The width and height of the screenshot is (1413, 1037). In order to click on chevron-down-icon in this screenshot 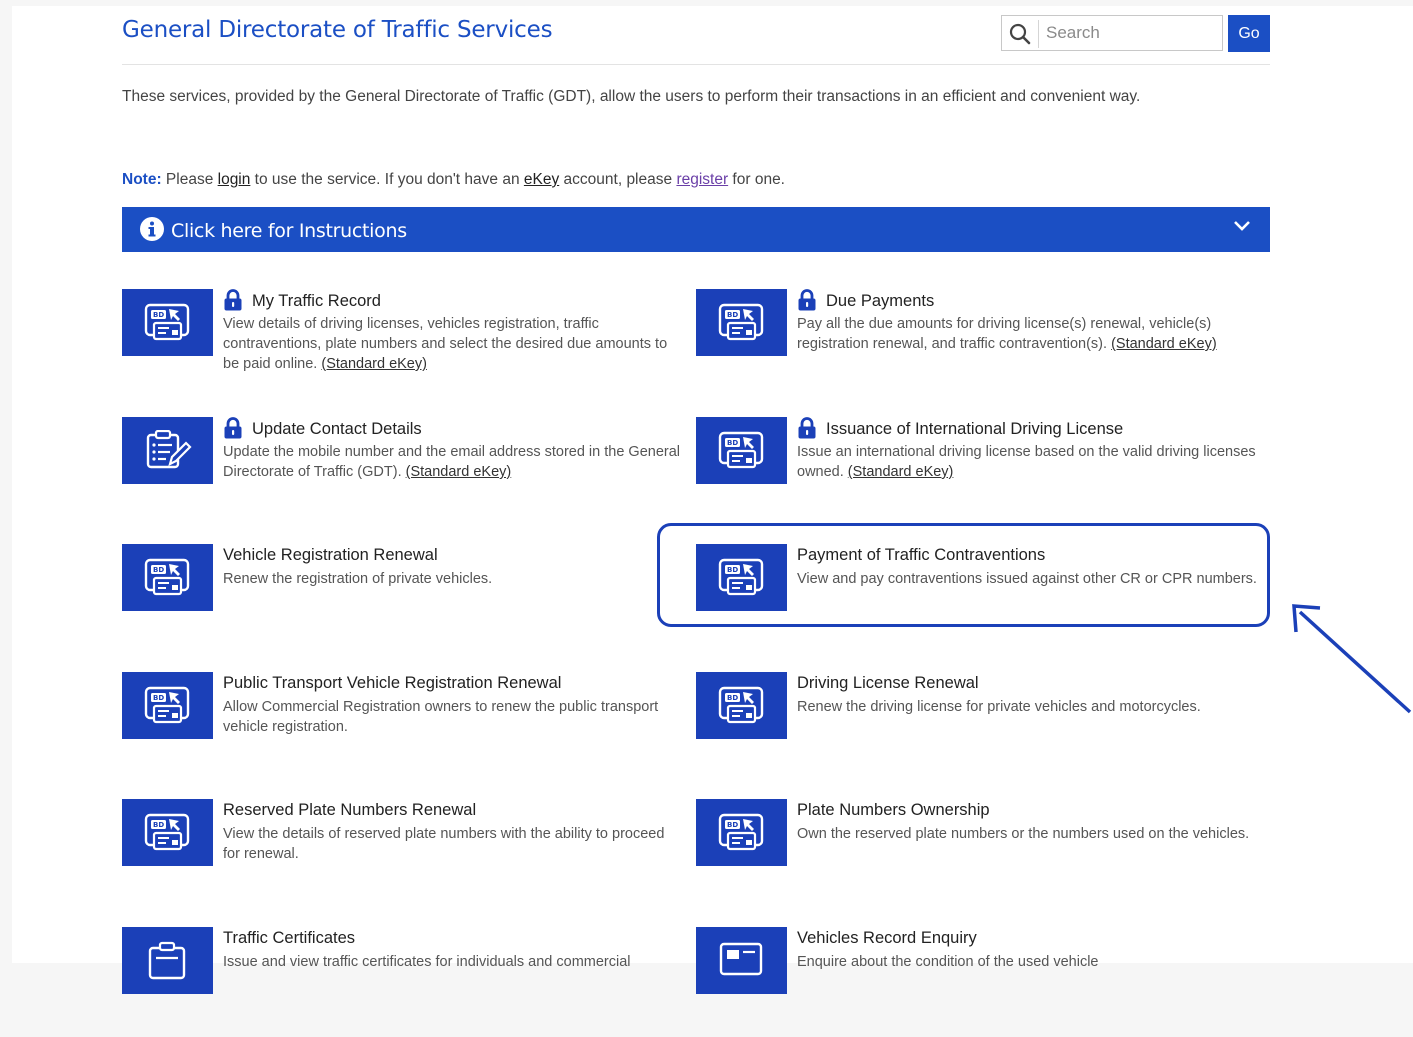, I will do `click(1242, 226)`.